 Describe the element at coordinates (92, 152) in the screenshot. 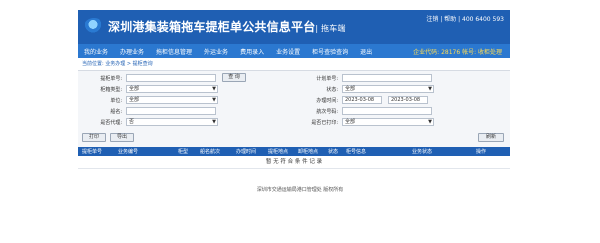

I see `col-header: 提柜单号` at that location.